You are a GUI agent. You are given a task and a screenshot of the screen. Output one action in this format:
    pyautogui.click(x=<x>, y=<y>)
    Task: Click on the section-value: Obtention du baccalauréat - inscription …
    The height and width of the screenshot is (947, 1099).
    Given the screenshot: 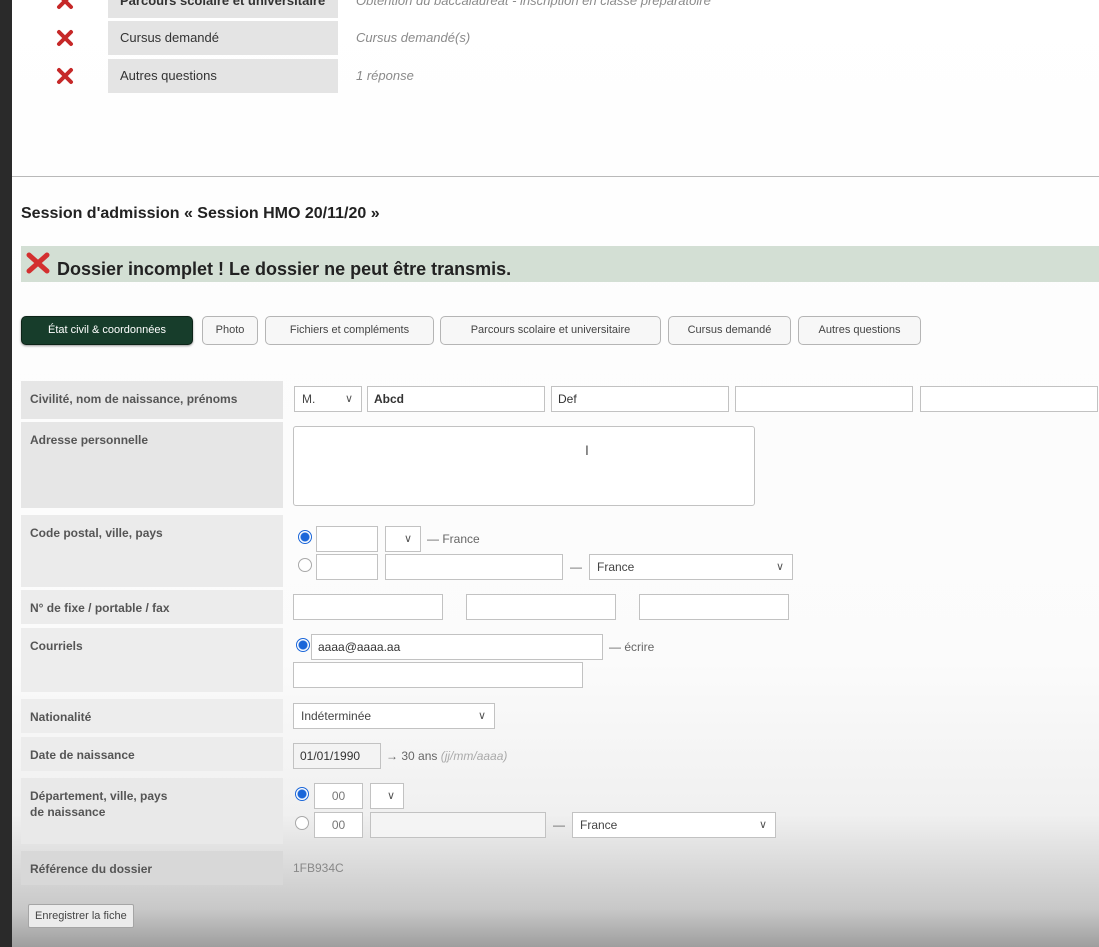 What is the action you would take?
    pyautogui.click(x=533, y=4)
    